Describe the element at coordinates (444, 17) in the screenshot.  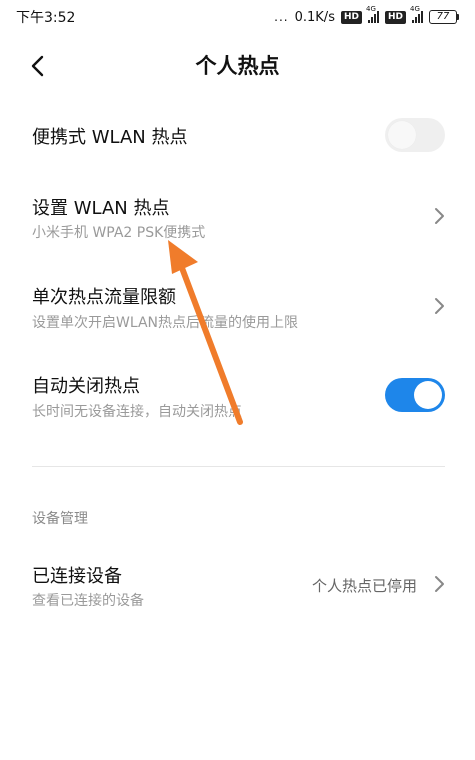
I see `battery-icon: 77` at that location.